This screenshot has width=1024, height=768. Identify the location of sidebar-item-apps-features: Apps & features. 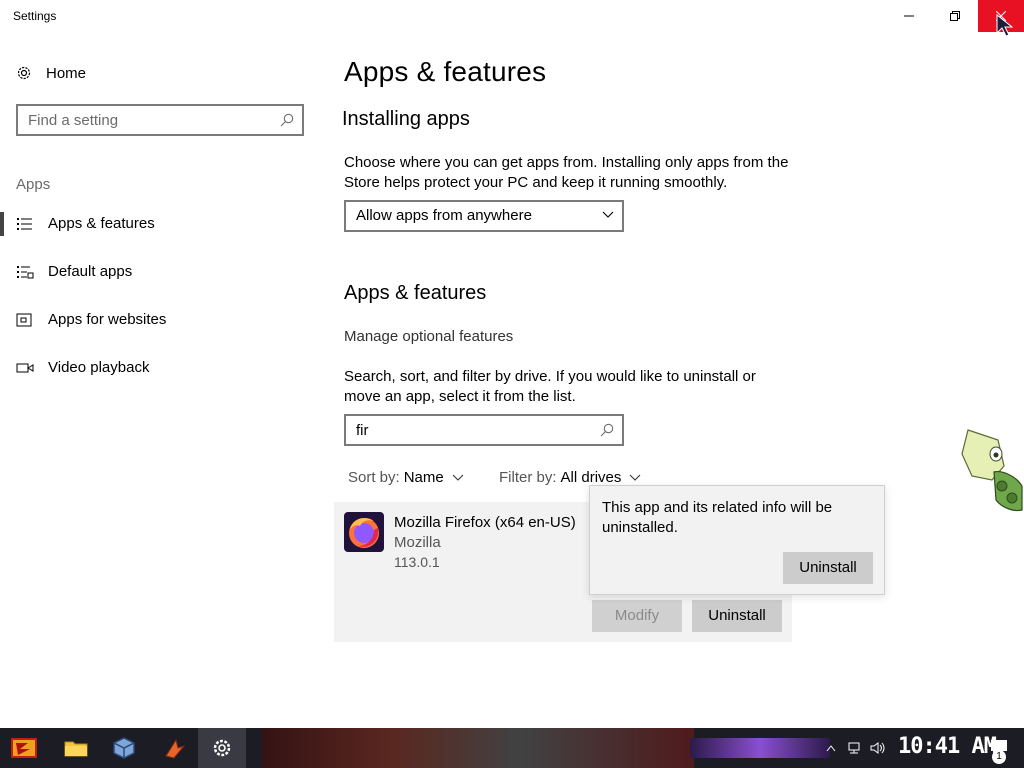
(160, 224).